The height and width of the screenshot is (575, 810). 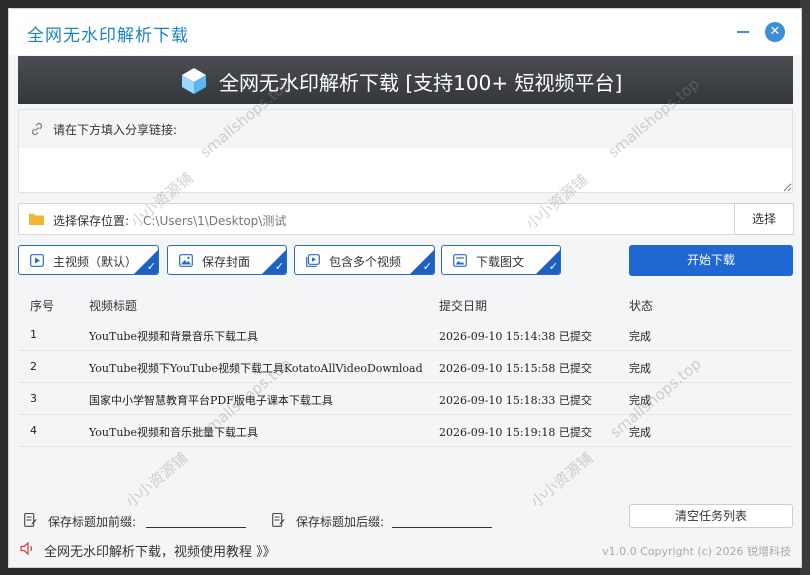 What do you see at coordinates (711, 260) in the screenshot?
I see `start-download-button: 开始下载` at bounding box center [711, 260].